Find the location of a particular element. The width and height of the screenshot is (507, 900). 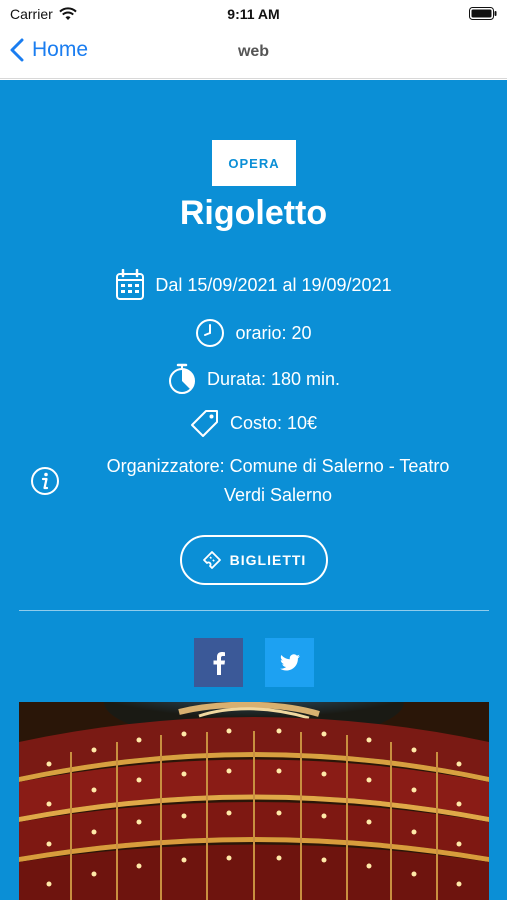

navigation-bar: Home web is located at coordinates (253, 53).